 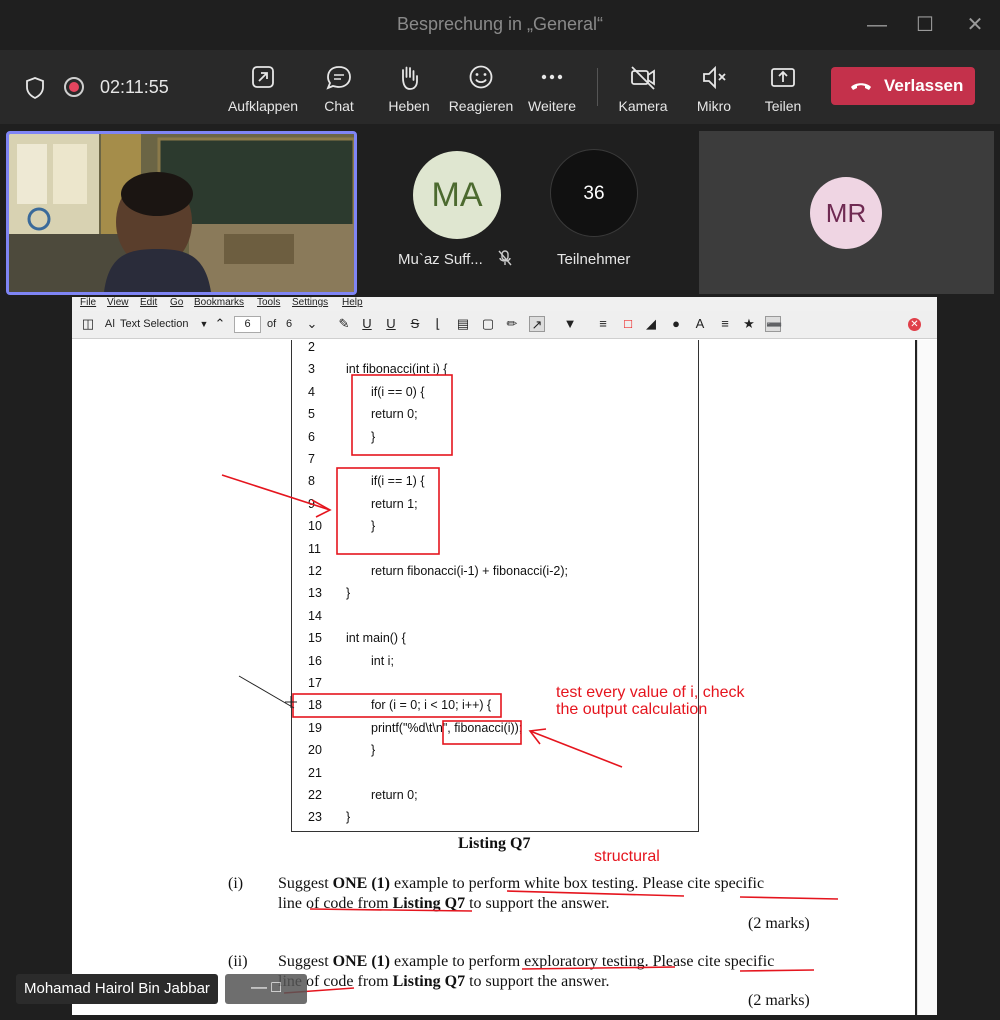 I want to click on line-width-icon: ≡, so click(x=603, y=324).